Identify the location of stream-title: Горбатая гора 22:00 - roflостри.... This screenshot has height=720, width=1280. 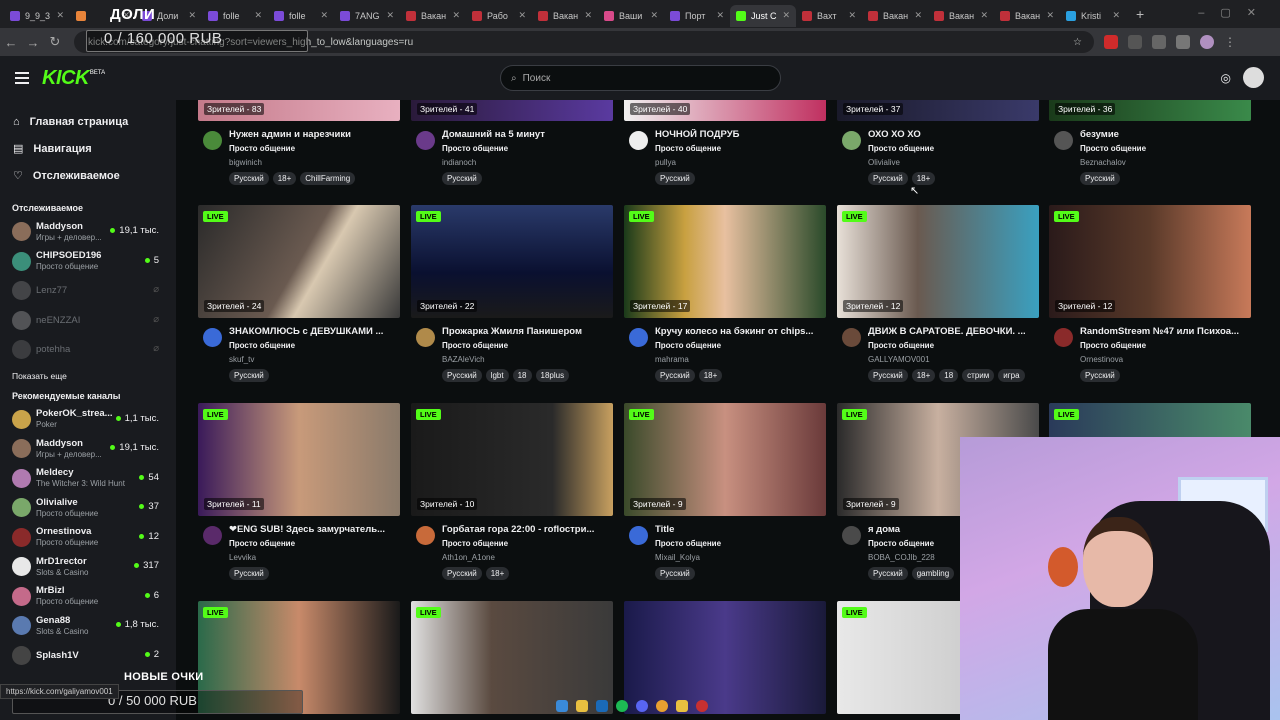
(527, 529).